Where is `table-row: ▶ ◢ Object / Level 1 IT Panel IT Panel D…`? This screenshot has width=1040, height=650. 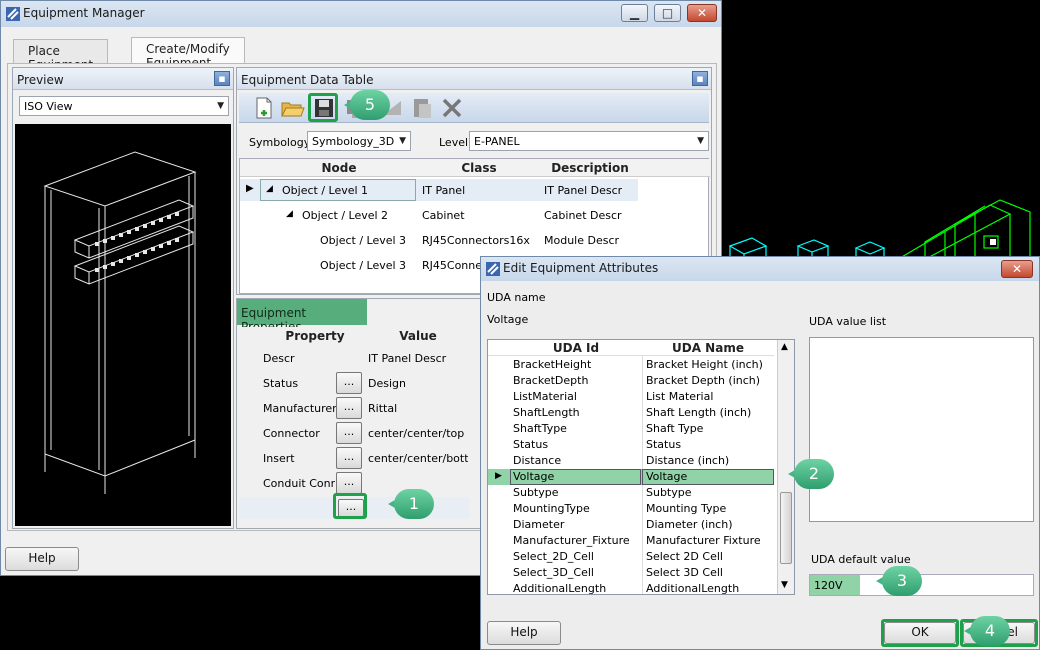 table-row: ▶ ◢ Object / Level 1 IT Panel IT Panel D… is located at coordinates (439, 190).